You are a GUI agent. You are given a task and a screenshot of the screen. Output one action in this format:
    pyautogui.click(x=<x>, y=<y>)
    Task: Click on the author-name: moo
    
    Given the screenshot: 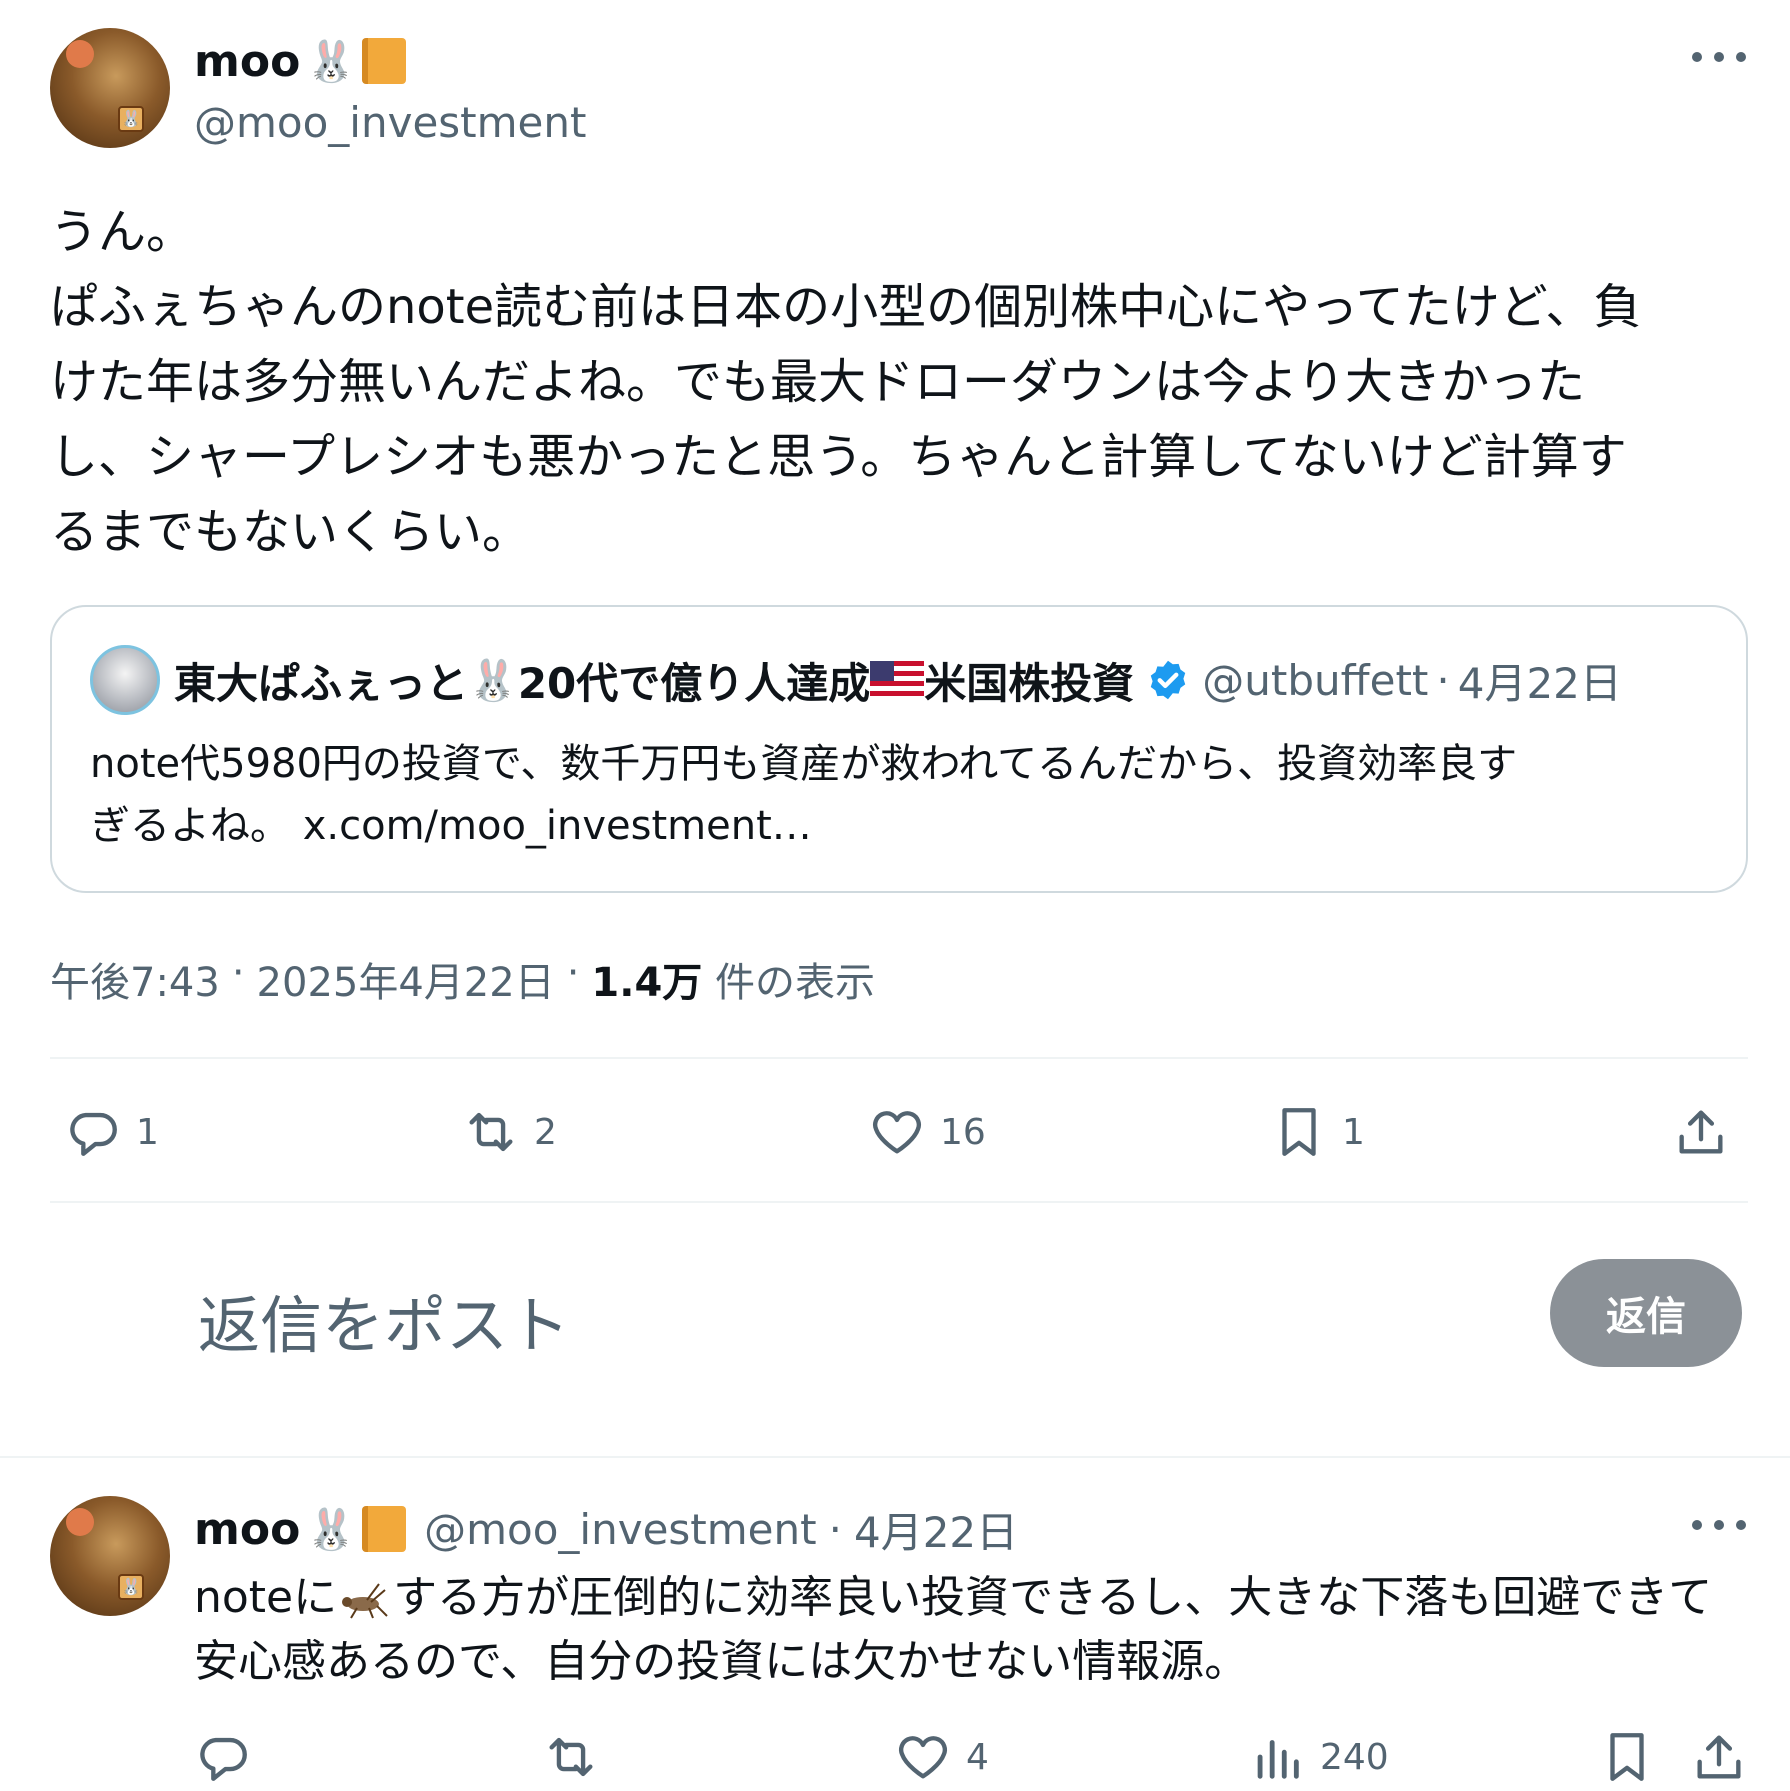 What is the action you would take?
    pyautogui.click(x=247, y=61)
    